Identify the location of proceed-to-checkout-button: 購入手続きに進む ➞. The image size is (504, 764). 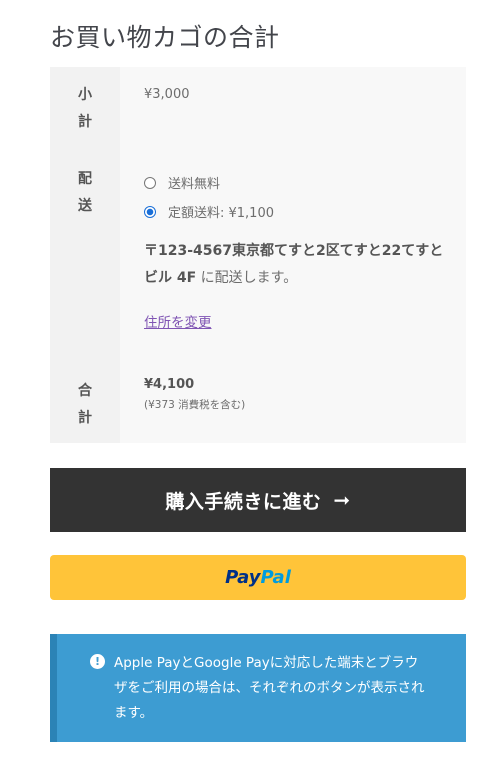
(258, 500).